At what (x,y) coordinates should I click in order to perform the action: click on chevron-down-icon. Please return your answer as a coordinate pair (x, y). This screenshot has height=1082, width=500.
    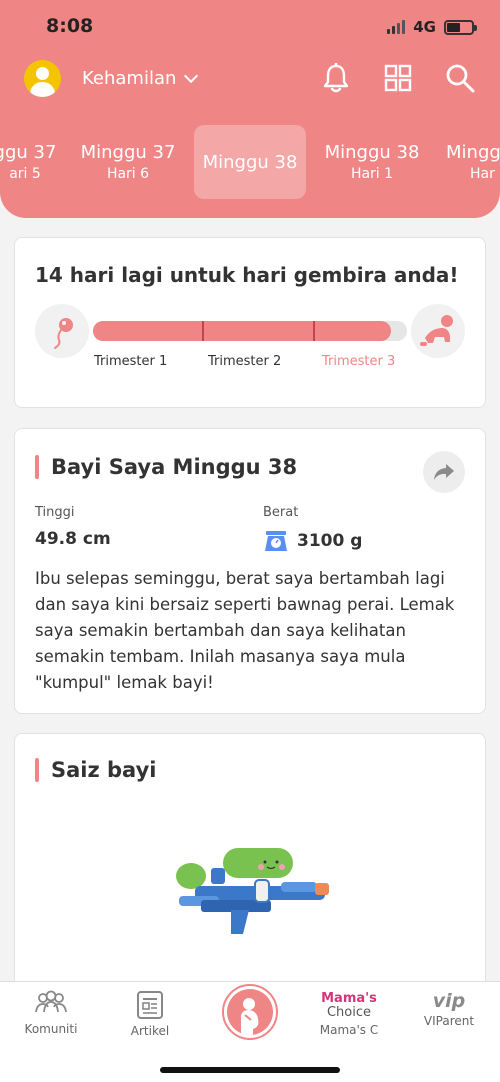
    Looking at the image, I should click on (191, 75).